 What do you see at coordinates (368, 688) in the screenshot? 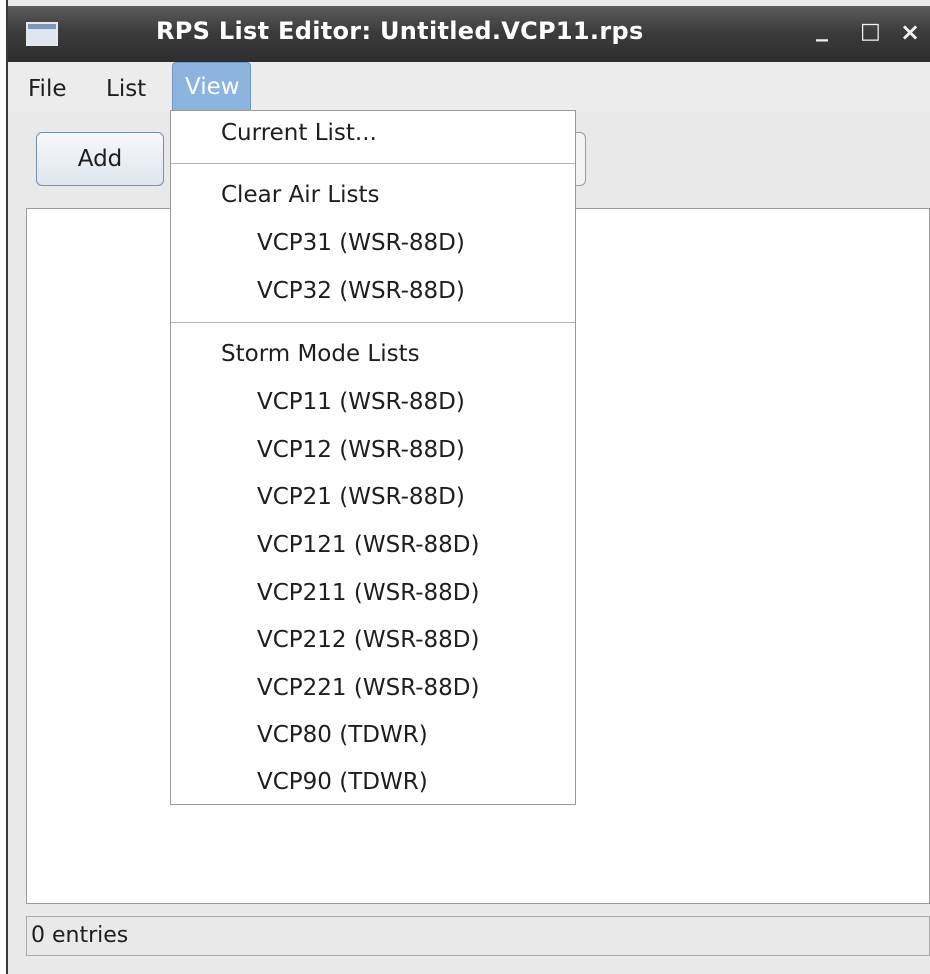
I see `menu-item-vcp221: VCP221 (WSR-88D)` at bounding box center [368, 688].